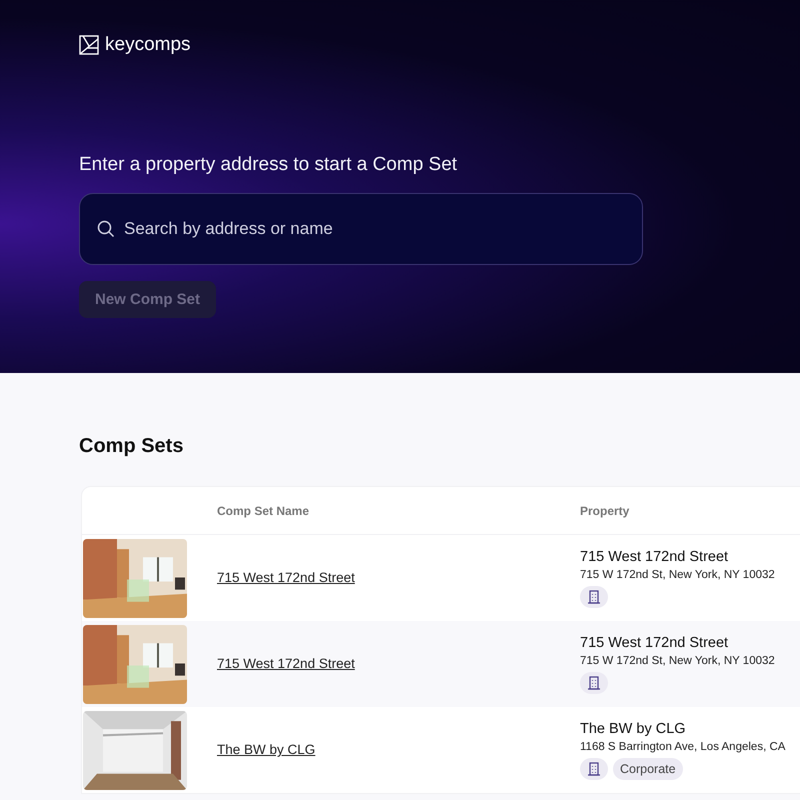 The height and width of the screenshot is (800, 800). Describe the element at coordinates (106, 229) in the screenshot. I see `search-icon` at that location.